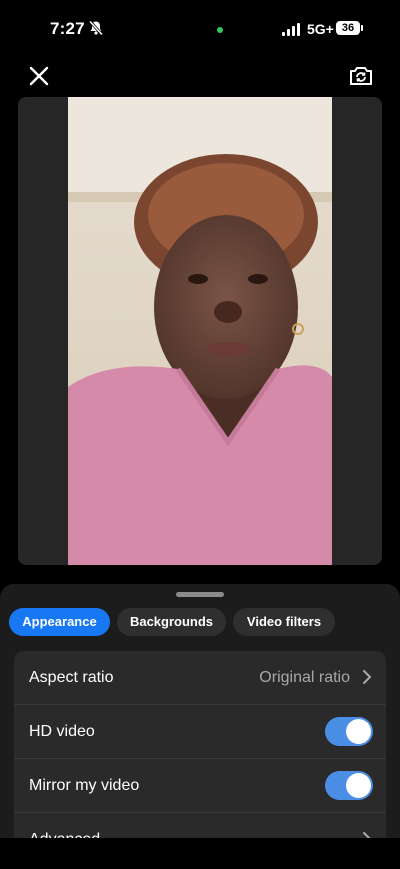  I want to click on bell-muted-icon, so click(96, 28).